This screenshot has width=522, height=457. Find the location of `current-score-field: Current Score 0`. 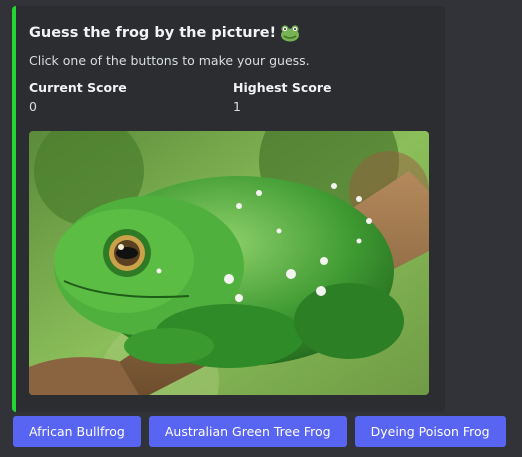

current-score-field: Current Score 0 is located at coordinates (78, 97).